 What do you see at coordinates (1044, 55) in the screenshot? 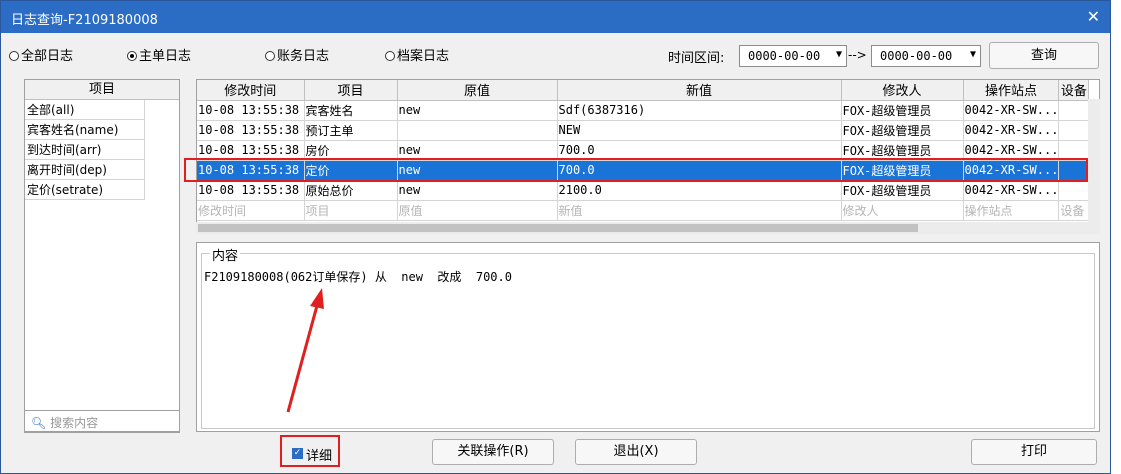
I see `query-button: 查询` at bounding box center [1044, 55].